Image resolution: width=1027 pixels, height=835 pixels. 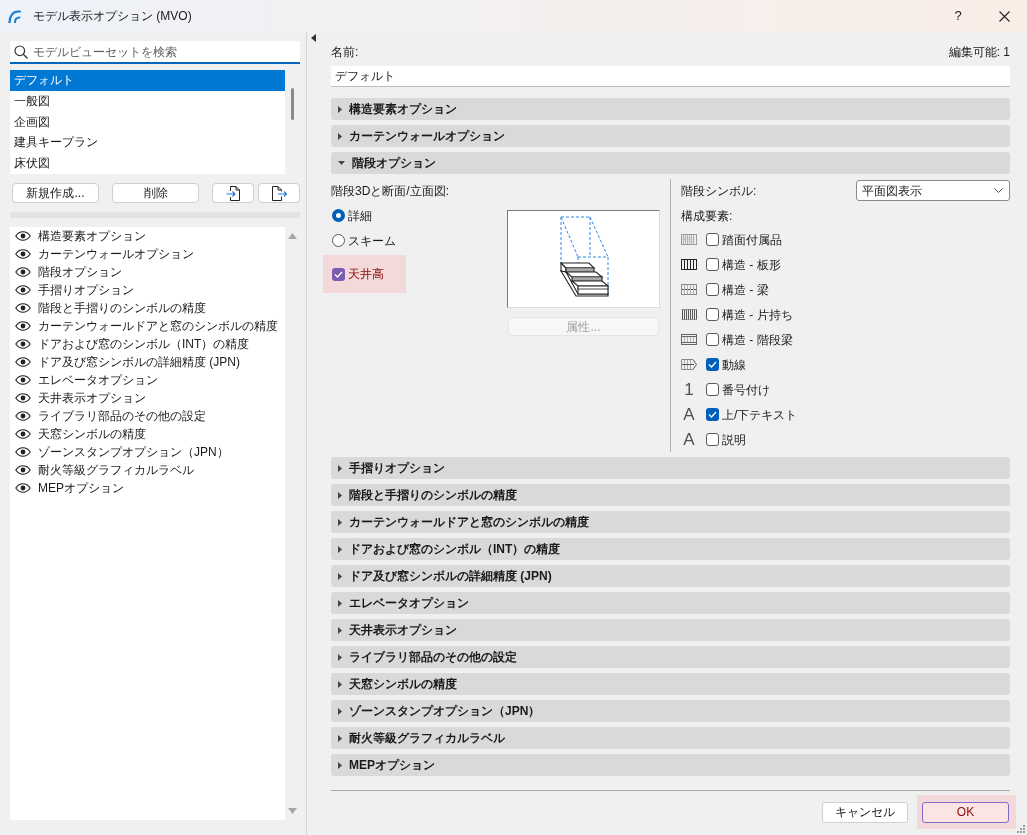 What do you see at coordinates (670, 603) in the screenshot?
I see `section-header: エレベータオプション` at bounding box center [670, 603].